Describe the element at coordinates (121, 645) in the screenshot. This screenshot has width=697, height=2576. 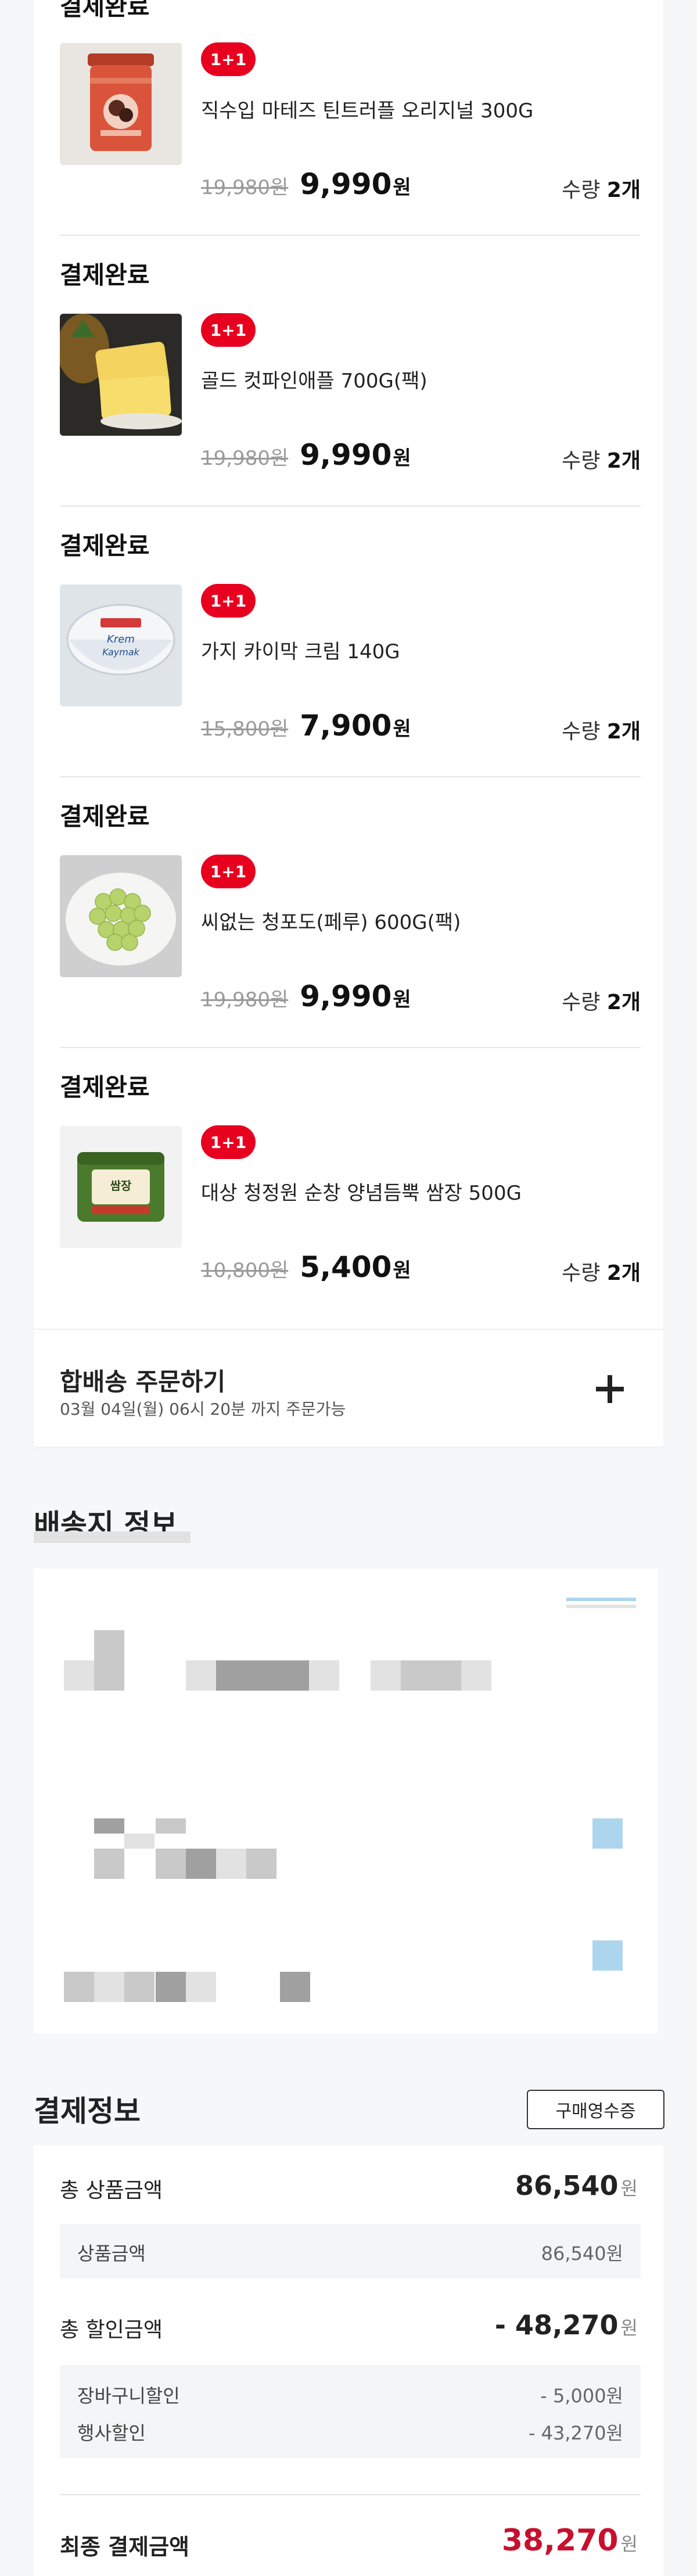
I see `kaymak-cup-image: Krem Kaymak` at that location.